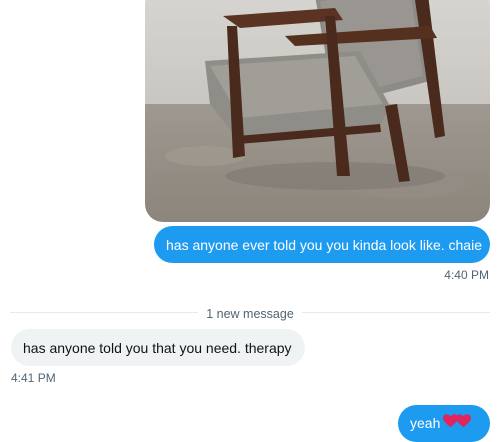  Describe the element at coordinates (466, 275) in the screenshot. I see `timestamp: 4:40 PM` at that location.